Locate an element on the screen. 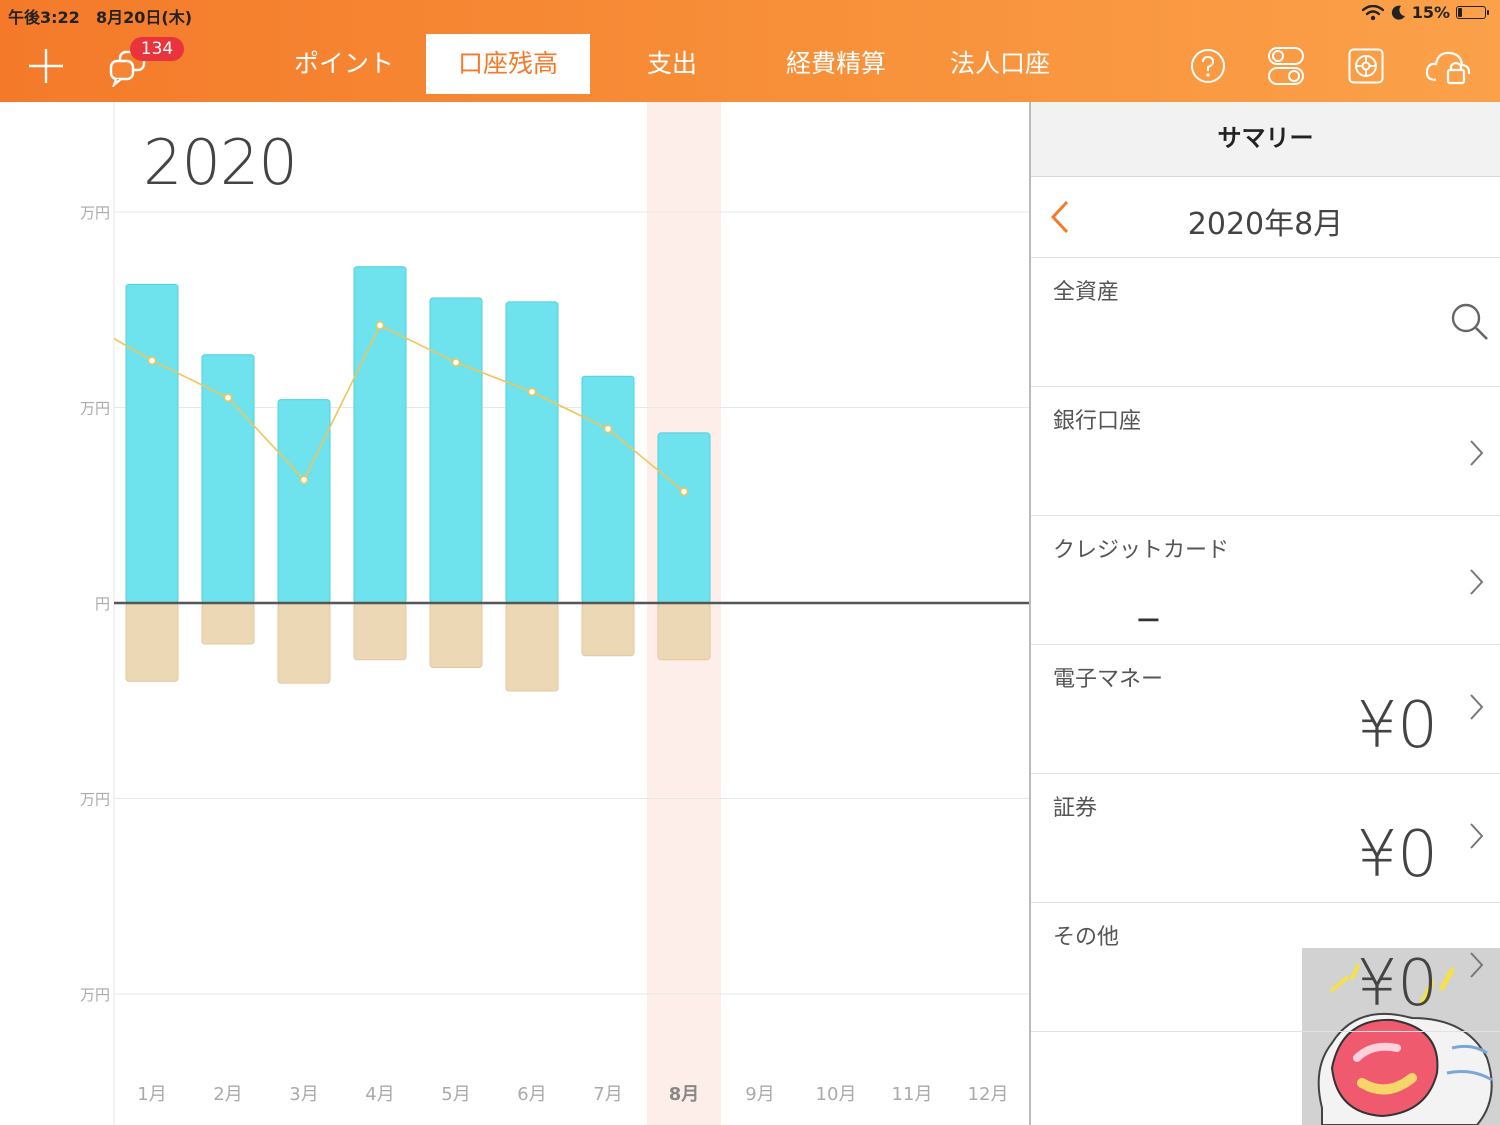 This screenshot has width=1500, height=1125. x-tick-label: 5月 is located at coordinates (455, 1094).